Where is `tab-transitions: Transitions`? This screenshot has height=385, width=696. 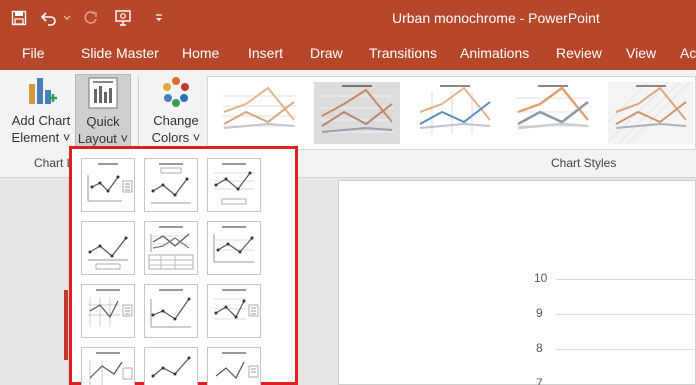 tab-transitions: Transitions is located at coordinates (403, 53).